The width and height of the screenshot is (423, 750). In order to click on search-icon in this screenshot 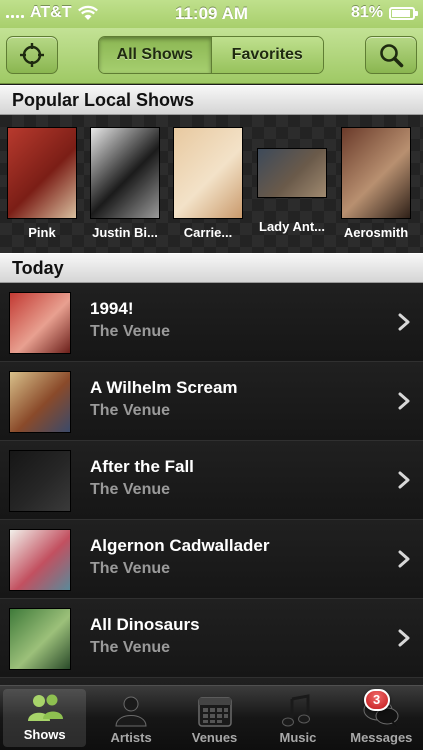, I will do `click(392, 56)`.